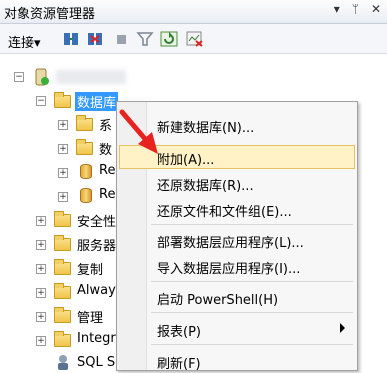 The width and height of the screenshot is (387, 373). I want to click on menu-item-reports: 报表(P), so click(237, 329).